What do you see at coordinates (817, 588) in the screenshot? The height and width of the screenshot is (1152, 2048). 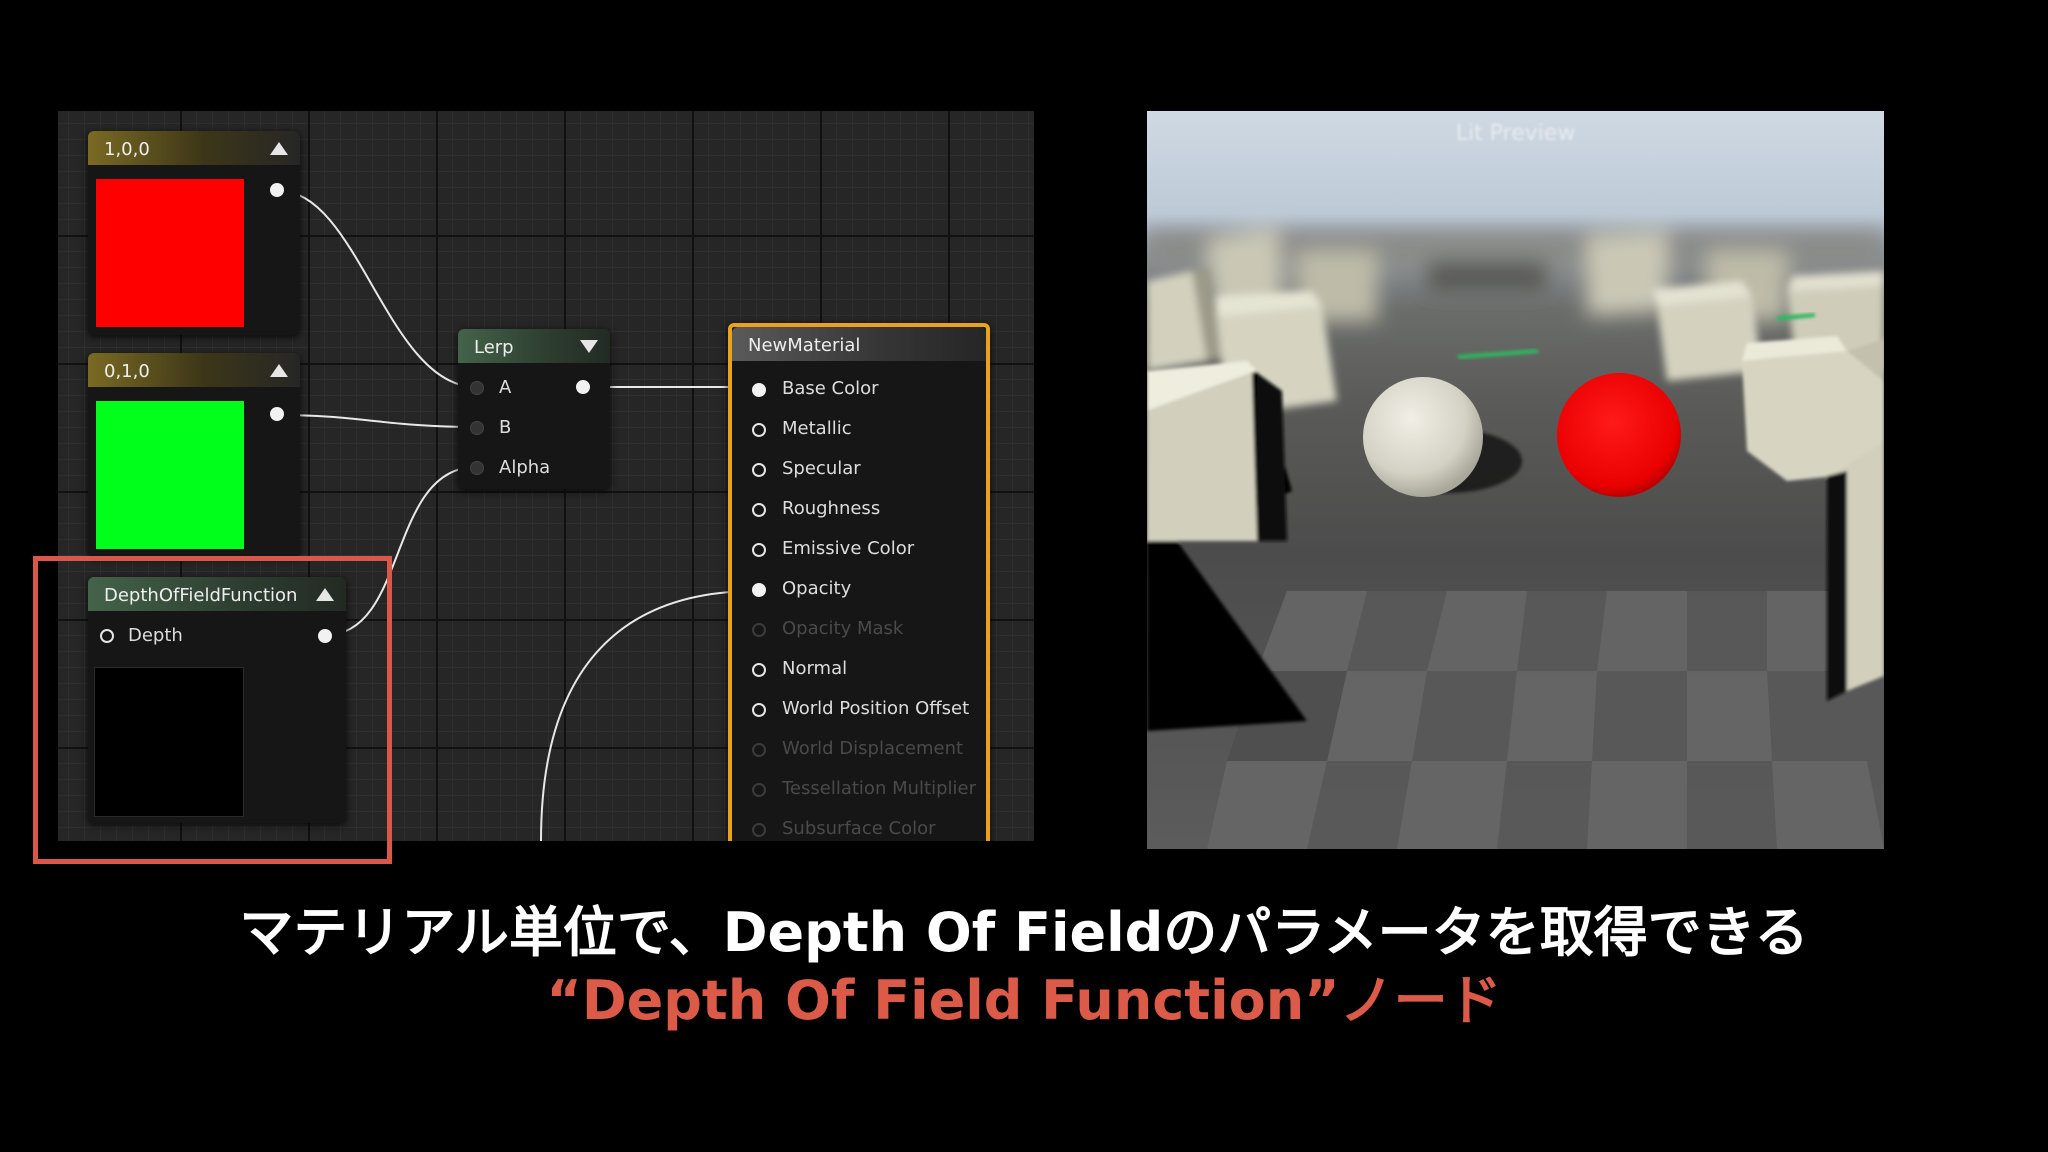 I see `pin-label: Opacity` at bounding box center [817, 588].